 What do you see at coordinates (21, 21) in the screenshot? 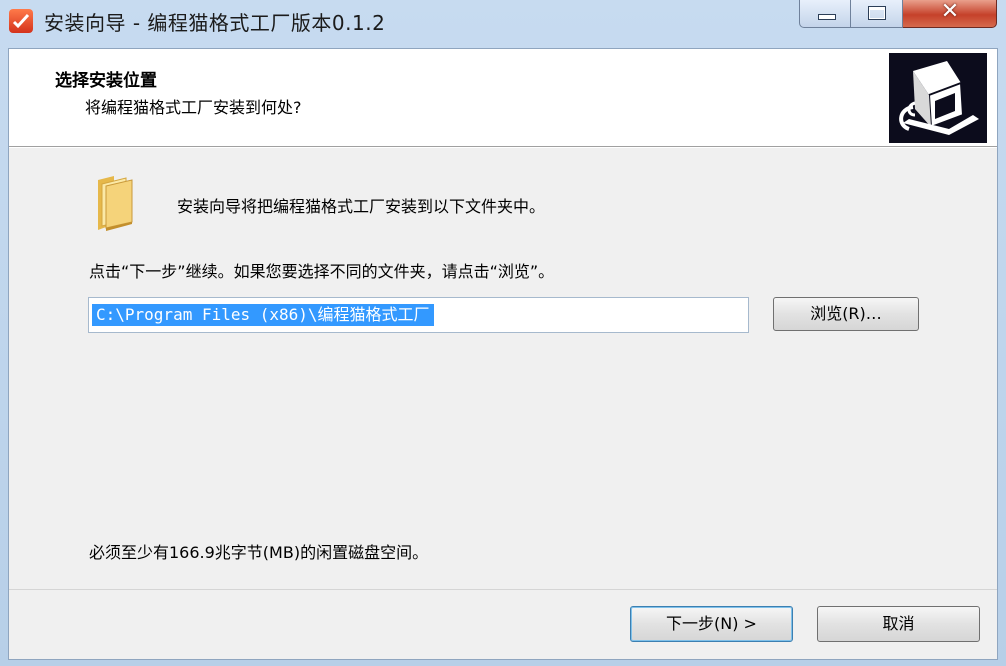
I see `app-icon` at bounding box center [21, 21].